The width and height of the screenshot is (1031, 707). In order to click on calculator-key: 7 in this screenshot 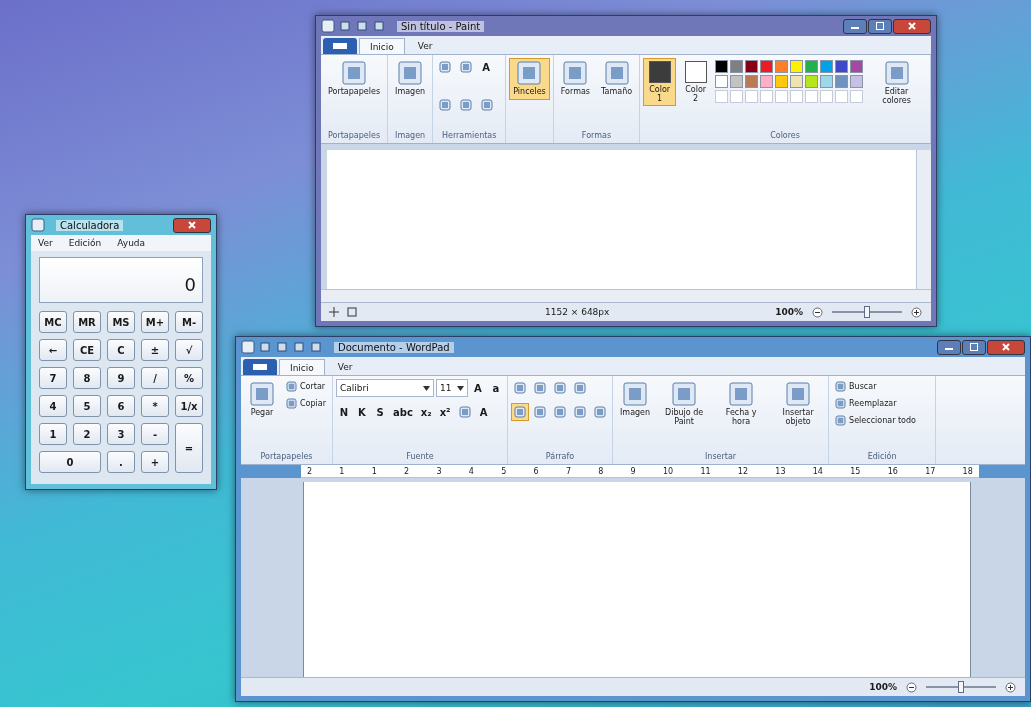, I will do `click(53, 378)`.